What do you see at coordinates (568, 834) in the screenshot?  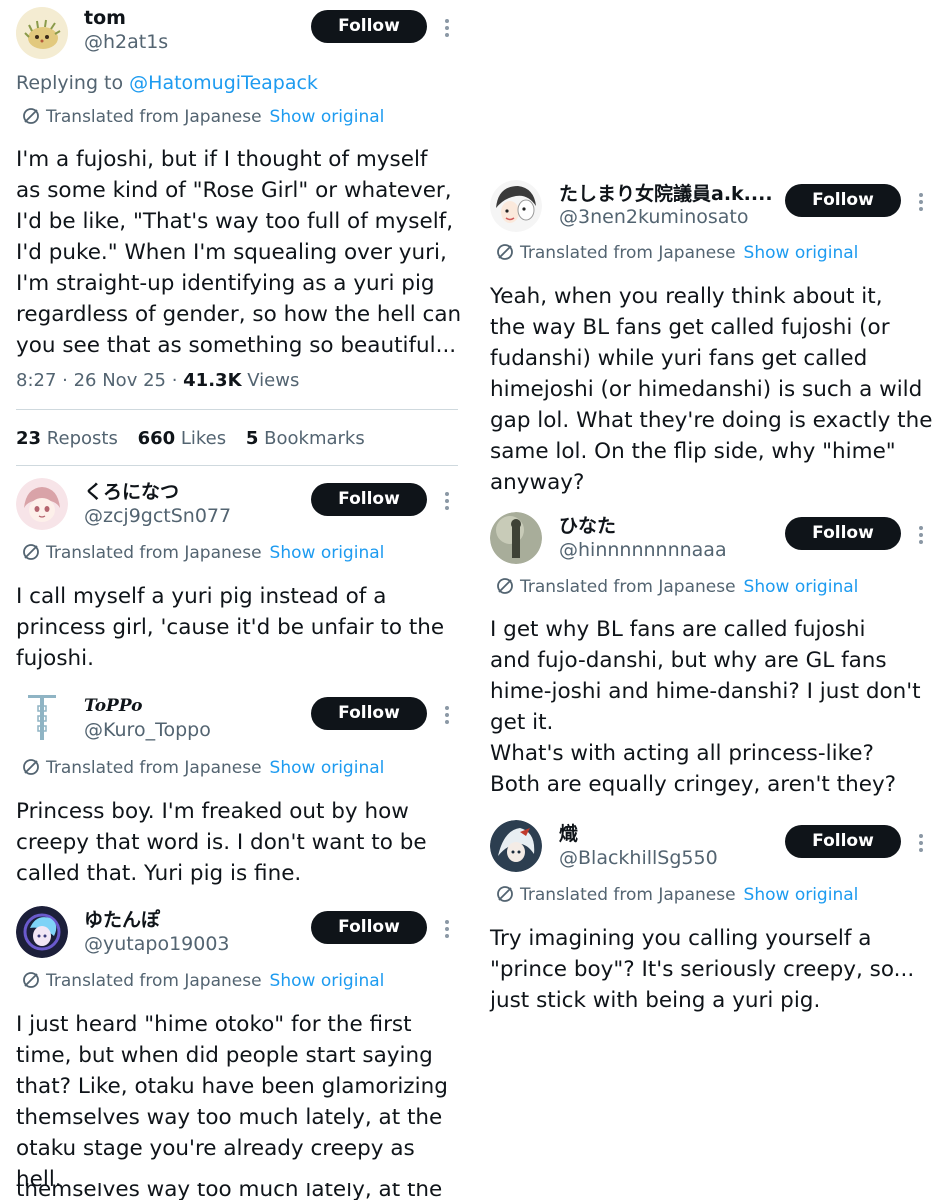 I see `display-name: 熾` at bounding box center [568, 834].